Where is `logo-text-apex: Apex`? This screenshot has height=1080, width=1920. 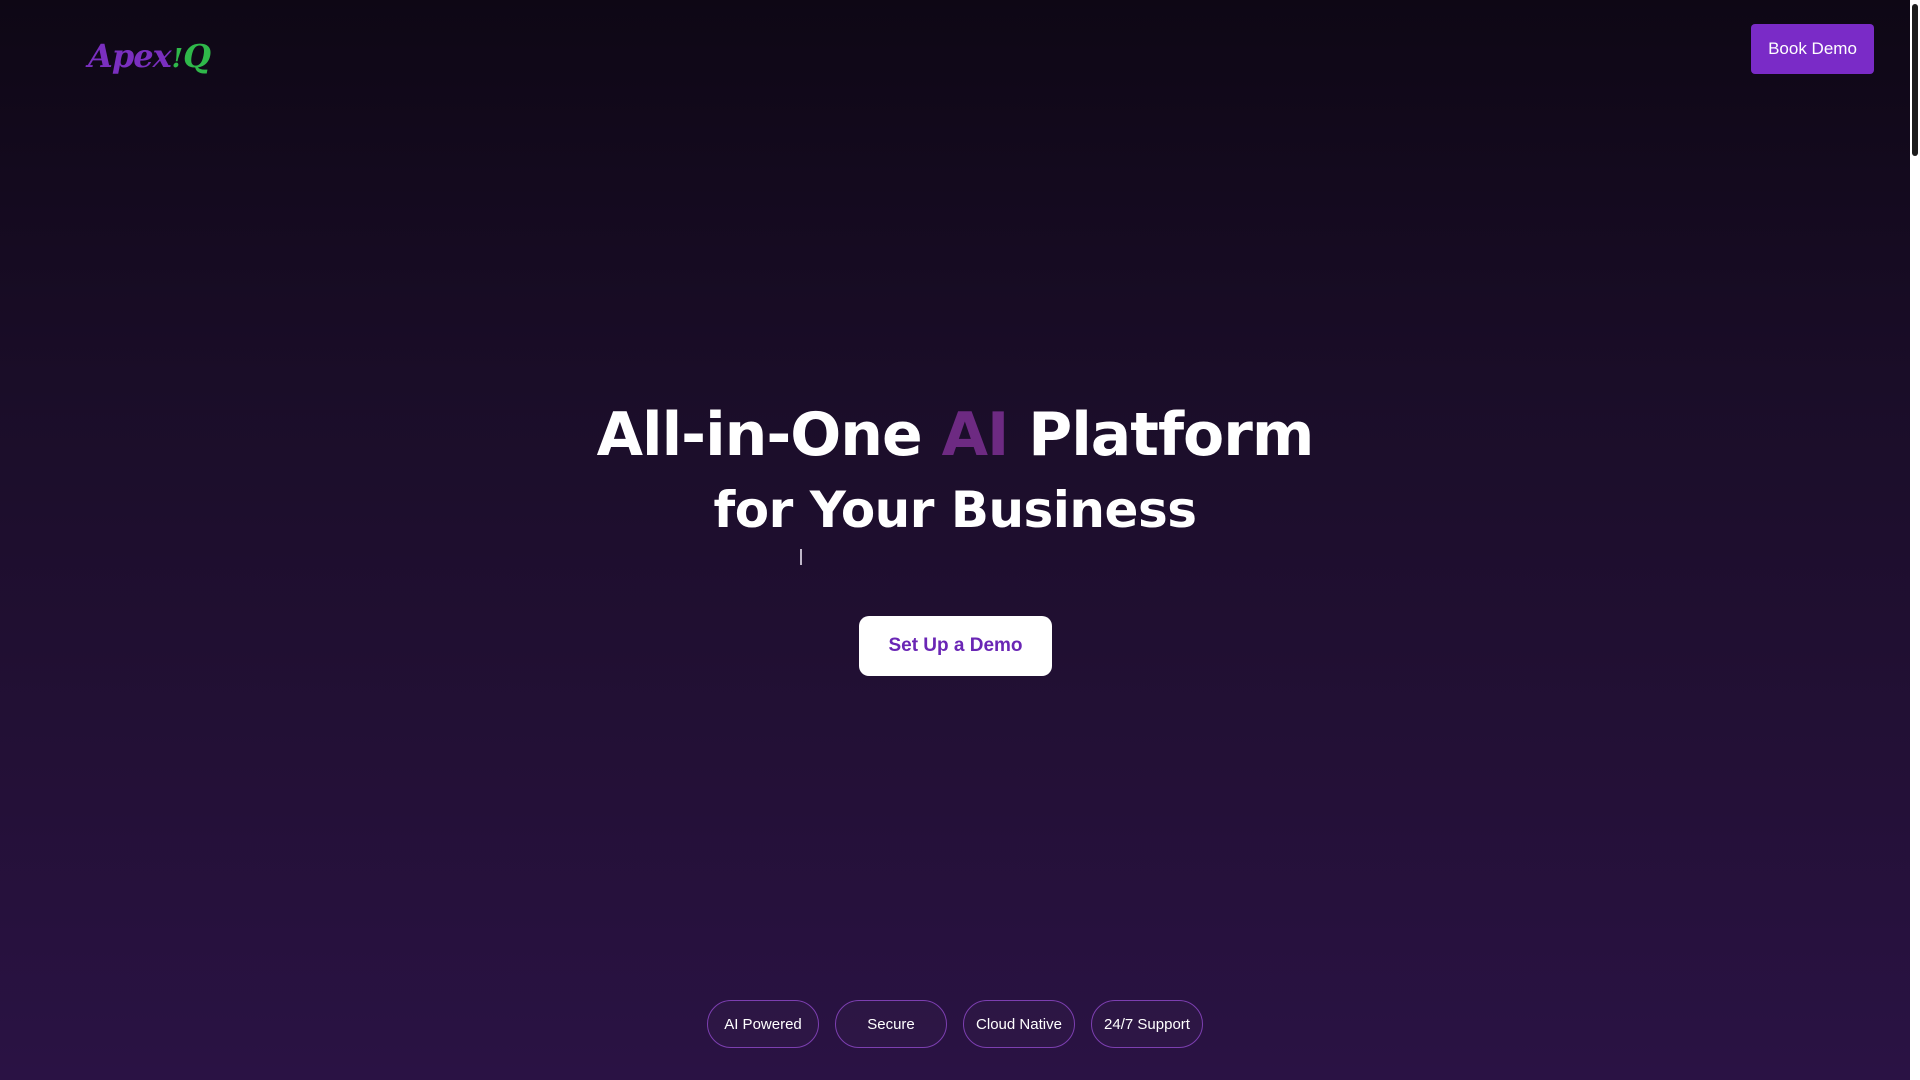 logo-text-apex: Apex is located at coordinates (130, 56).